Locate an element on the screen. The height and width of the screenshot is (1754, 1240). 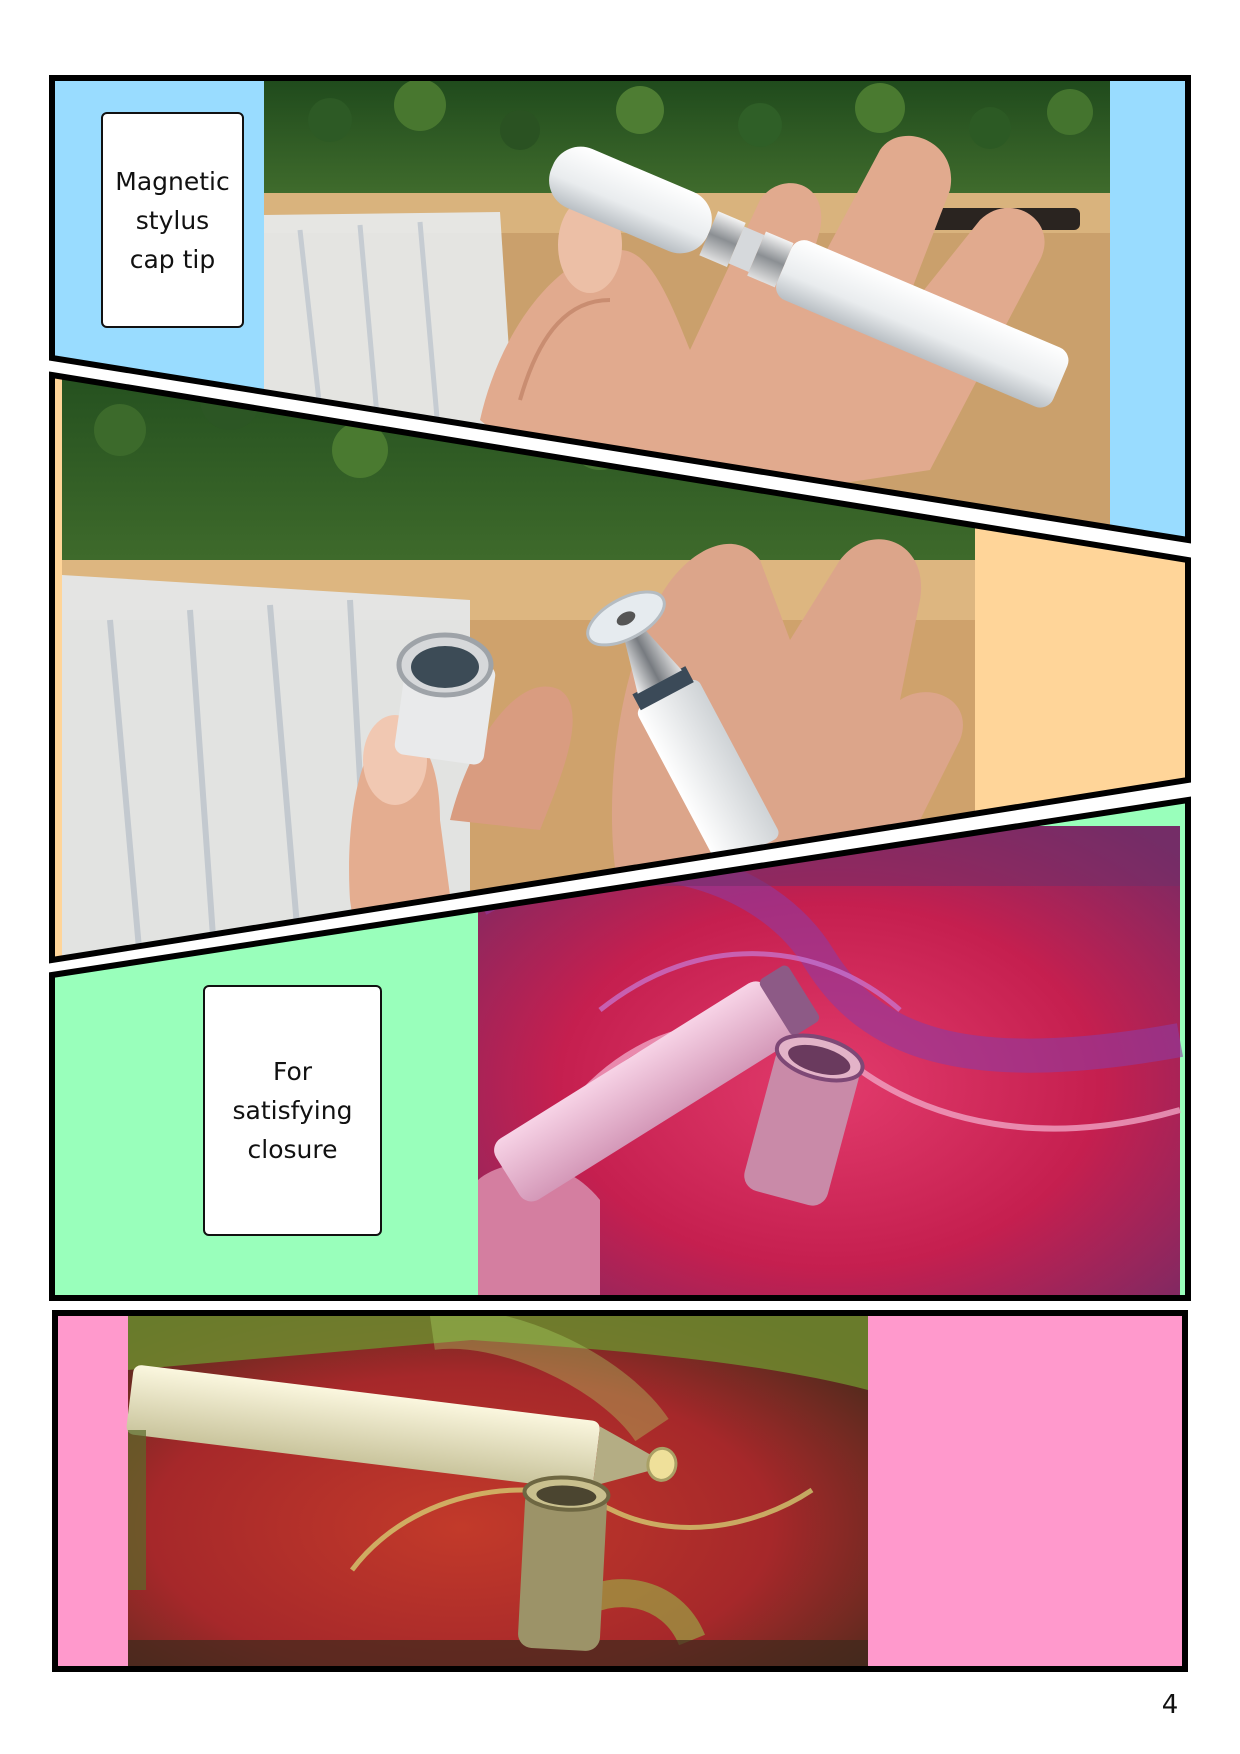
panel-4-photo is located at coordinates (497, 1491).